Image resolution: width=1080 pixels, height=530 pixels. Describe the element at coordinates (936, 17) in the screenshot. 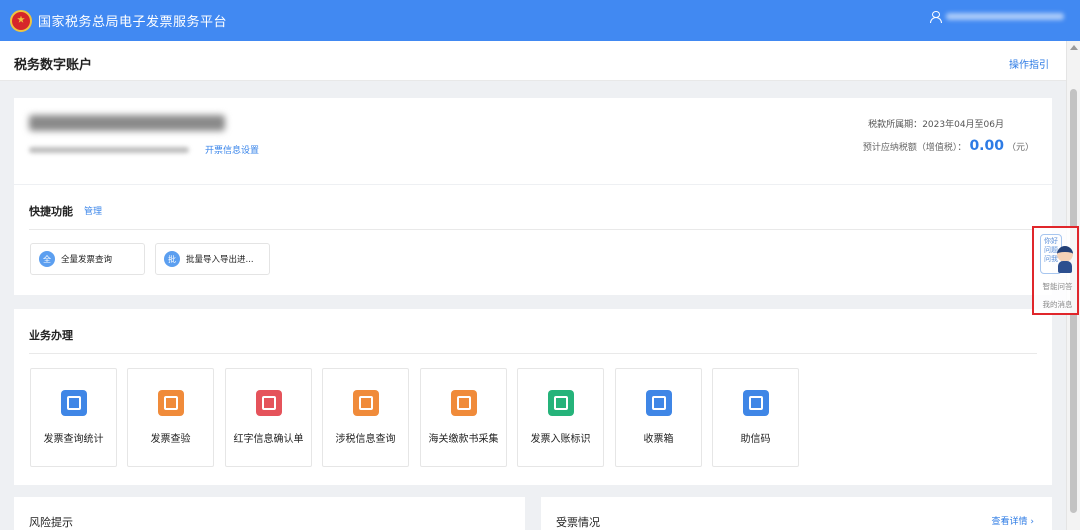

I see `user-icon` at that location.